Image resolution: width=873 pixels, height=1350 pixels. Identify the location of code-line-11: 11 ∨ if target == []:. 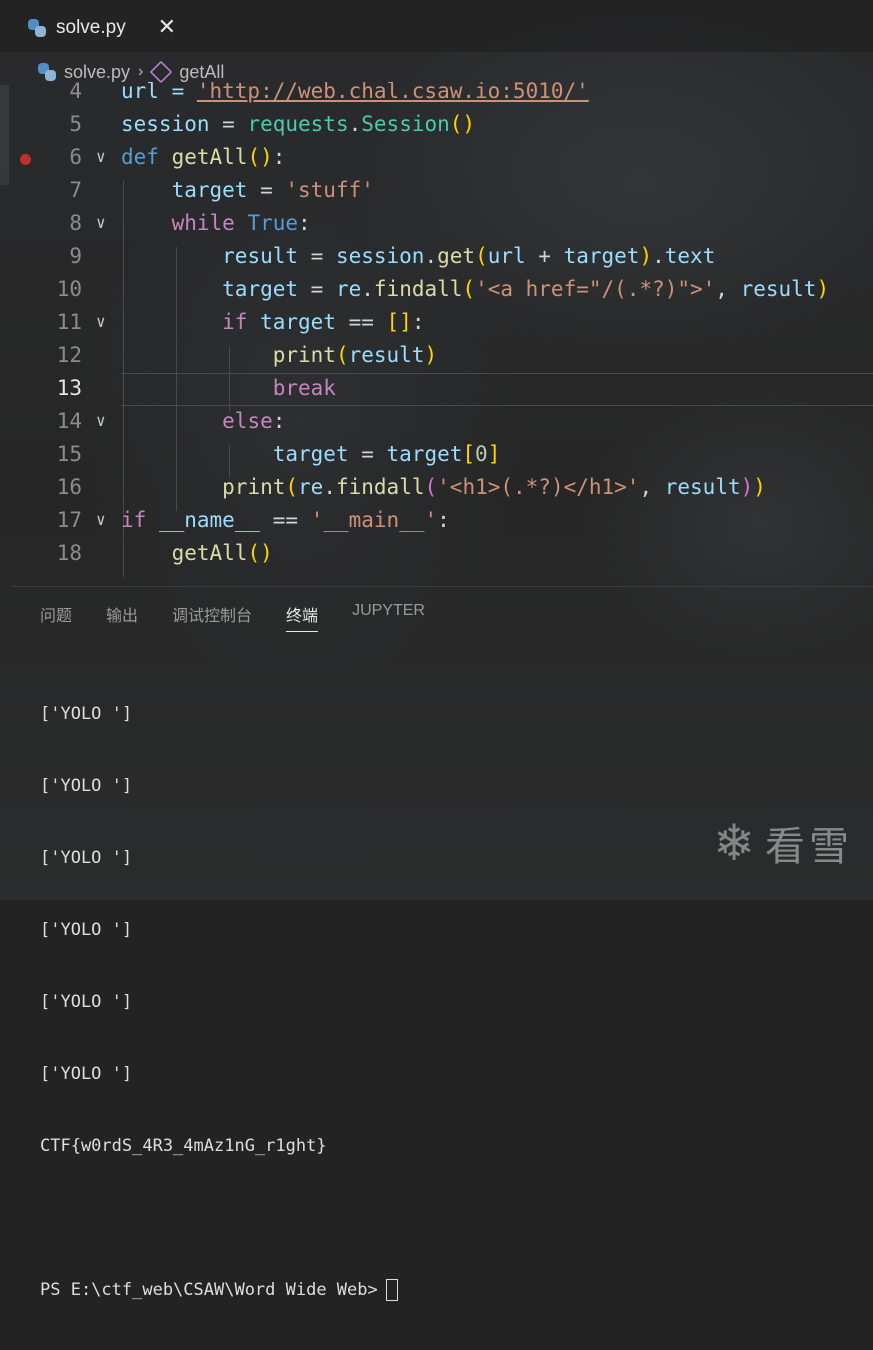
(436, 323).